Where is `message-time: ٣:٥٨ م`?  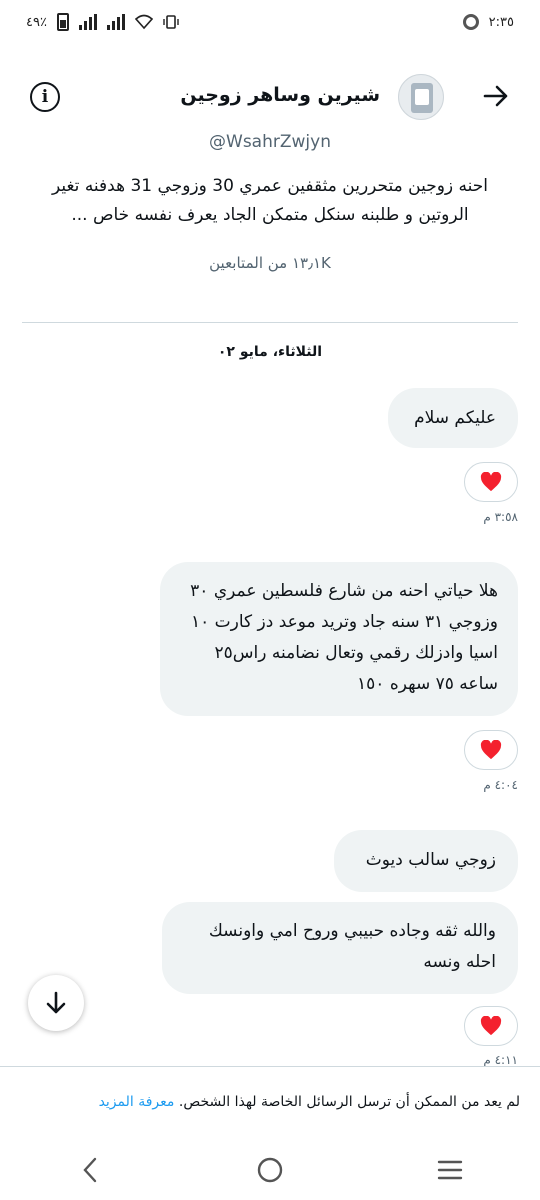
message-time: ٣:٥٨ م is located at coordinates (500, 517).